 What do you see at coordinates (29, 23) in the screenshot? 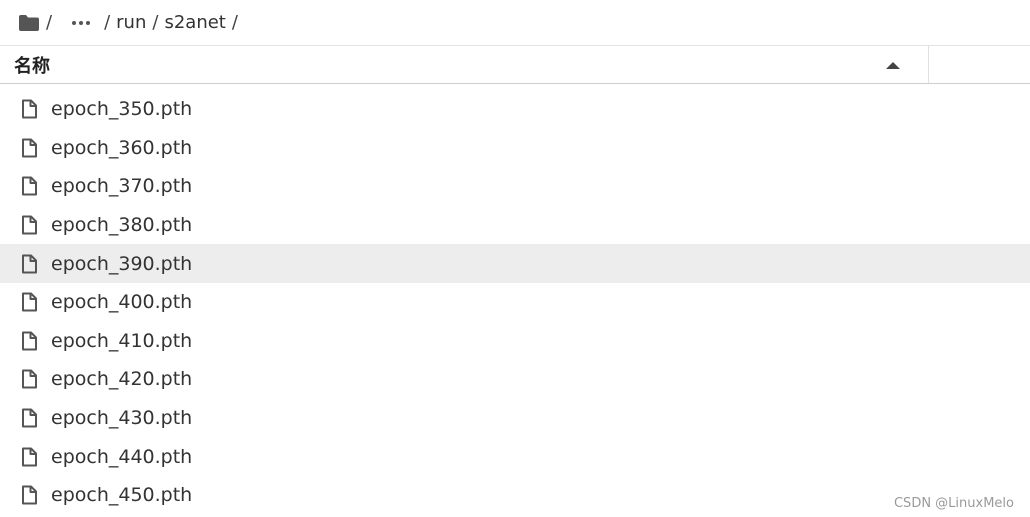
I see `folder-icon` at bounding box center [29, 23].